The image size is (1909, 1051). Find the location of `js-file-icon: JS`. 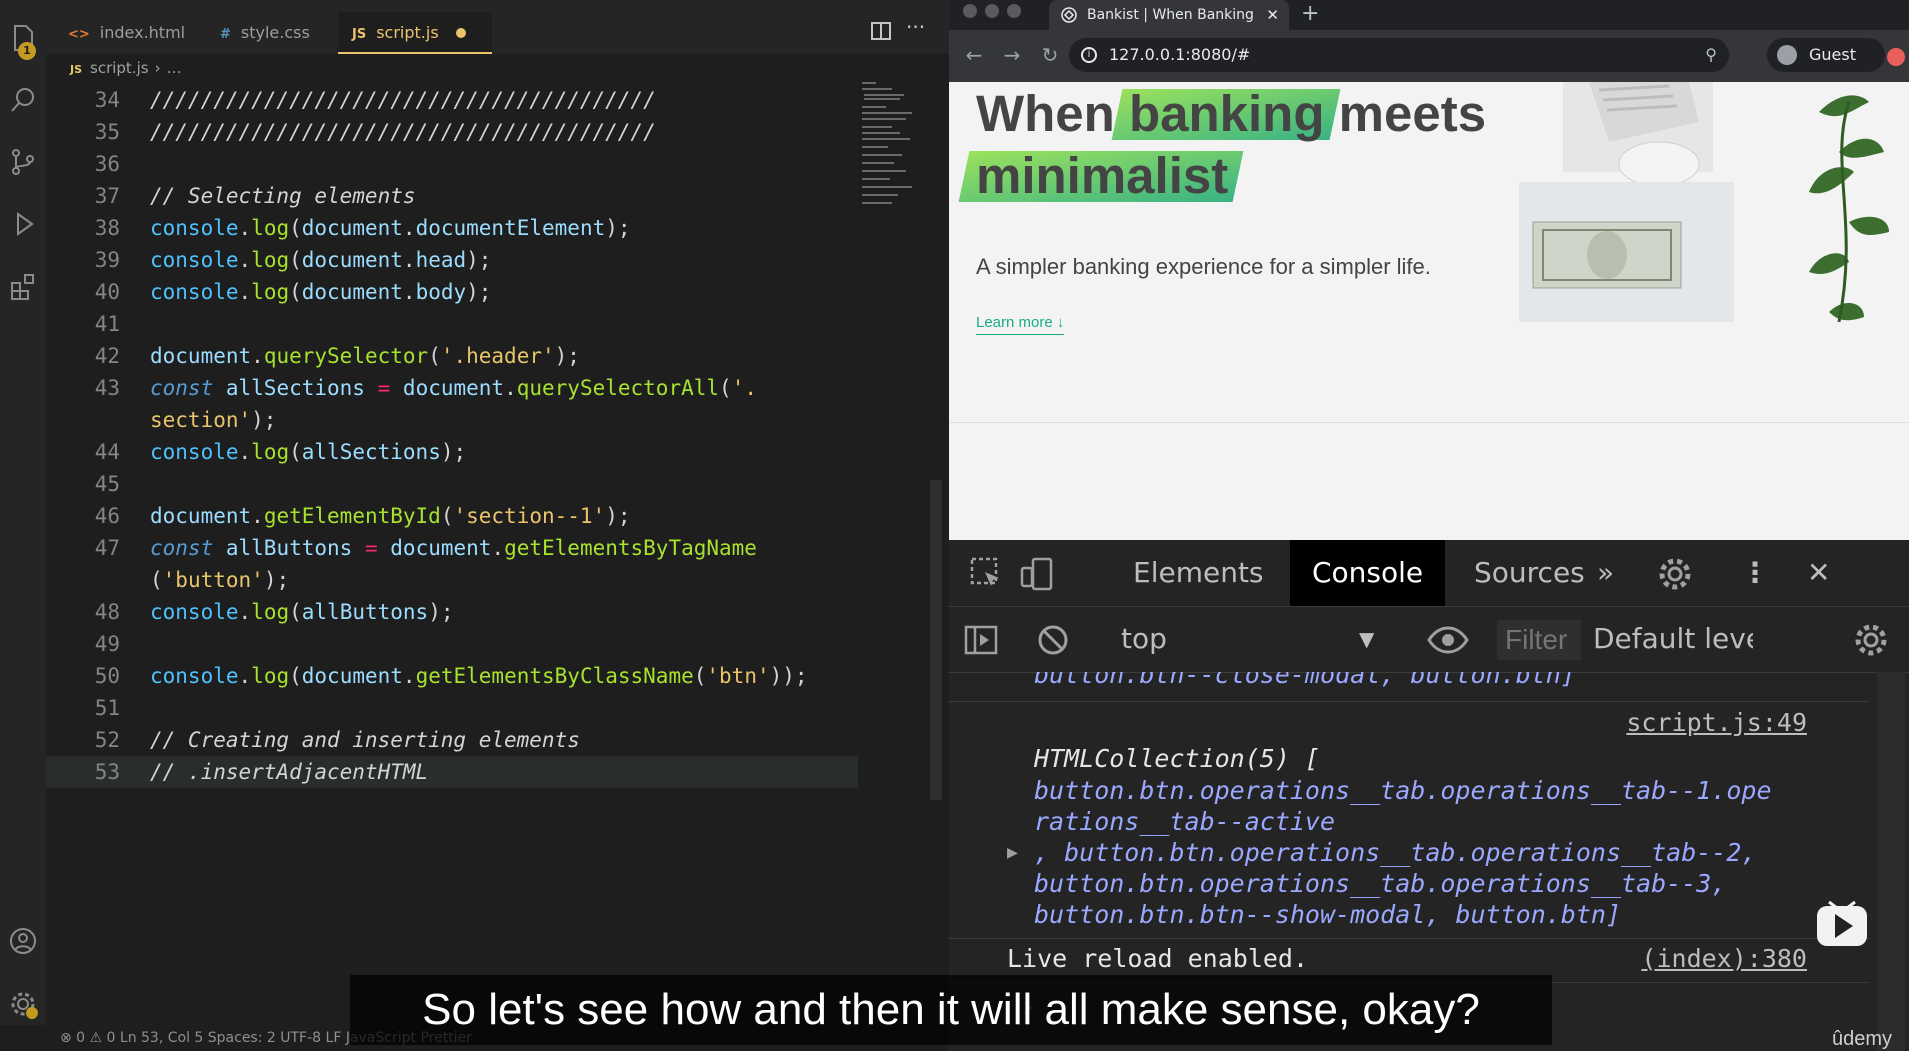

js-file-icon: JS is located at coordinates (359, 34).